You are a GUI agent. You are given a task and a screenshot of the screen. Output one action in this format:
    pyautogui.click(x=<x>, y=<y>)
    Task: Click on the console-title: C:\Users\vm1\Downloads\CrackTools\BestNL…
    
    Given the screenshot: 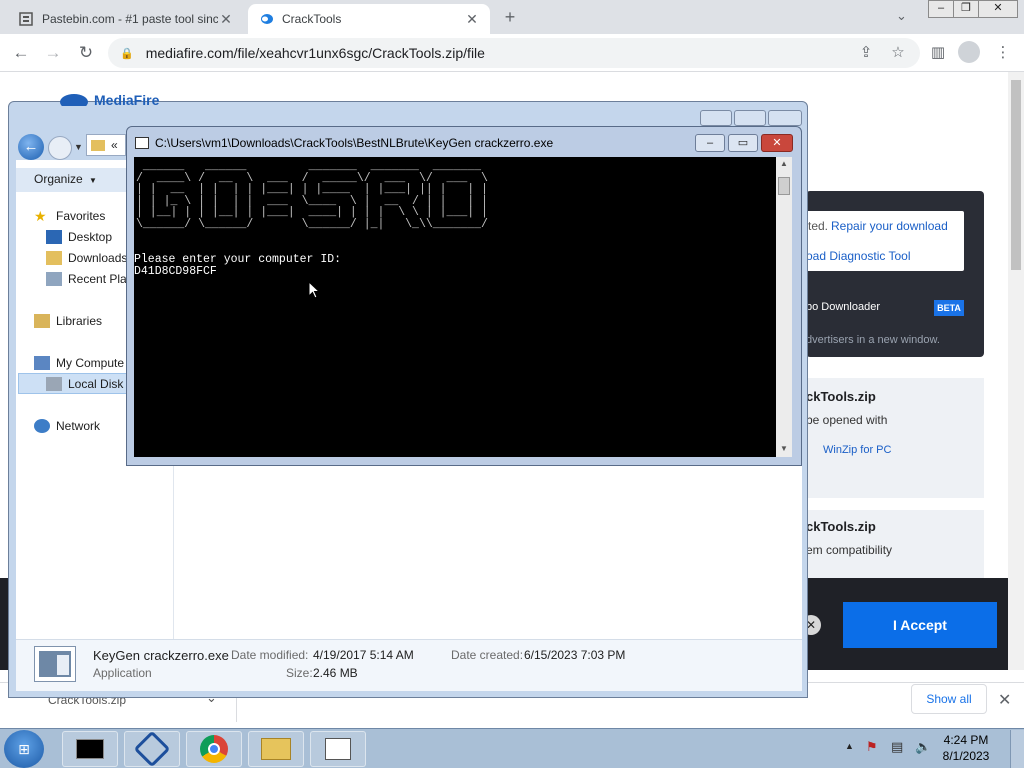 What is the action you would take?
    pyautogui.click(x=354, y=143)
    